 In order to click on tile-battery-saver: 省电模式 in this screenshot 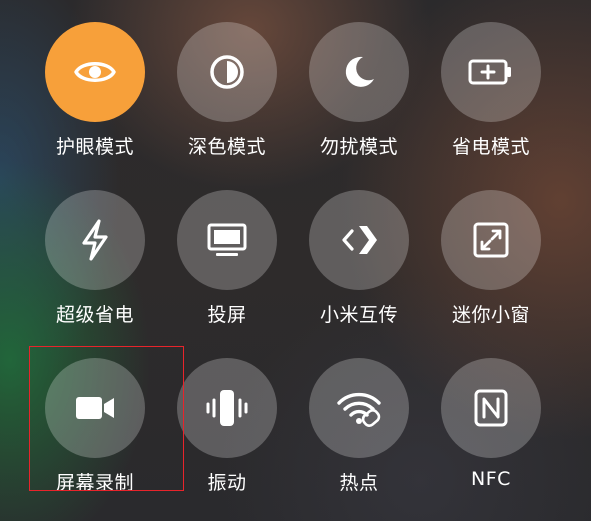, I will do `click(491, 102)`.